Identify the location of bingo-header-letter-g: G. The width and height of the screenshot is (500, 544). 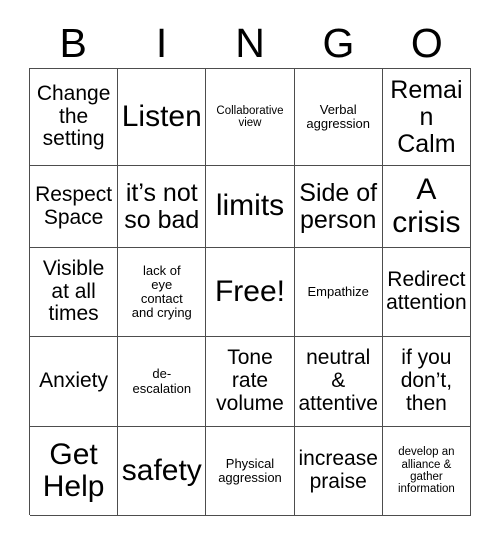
(338, 42).